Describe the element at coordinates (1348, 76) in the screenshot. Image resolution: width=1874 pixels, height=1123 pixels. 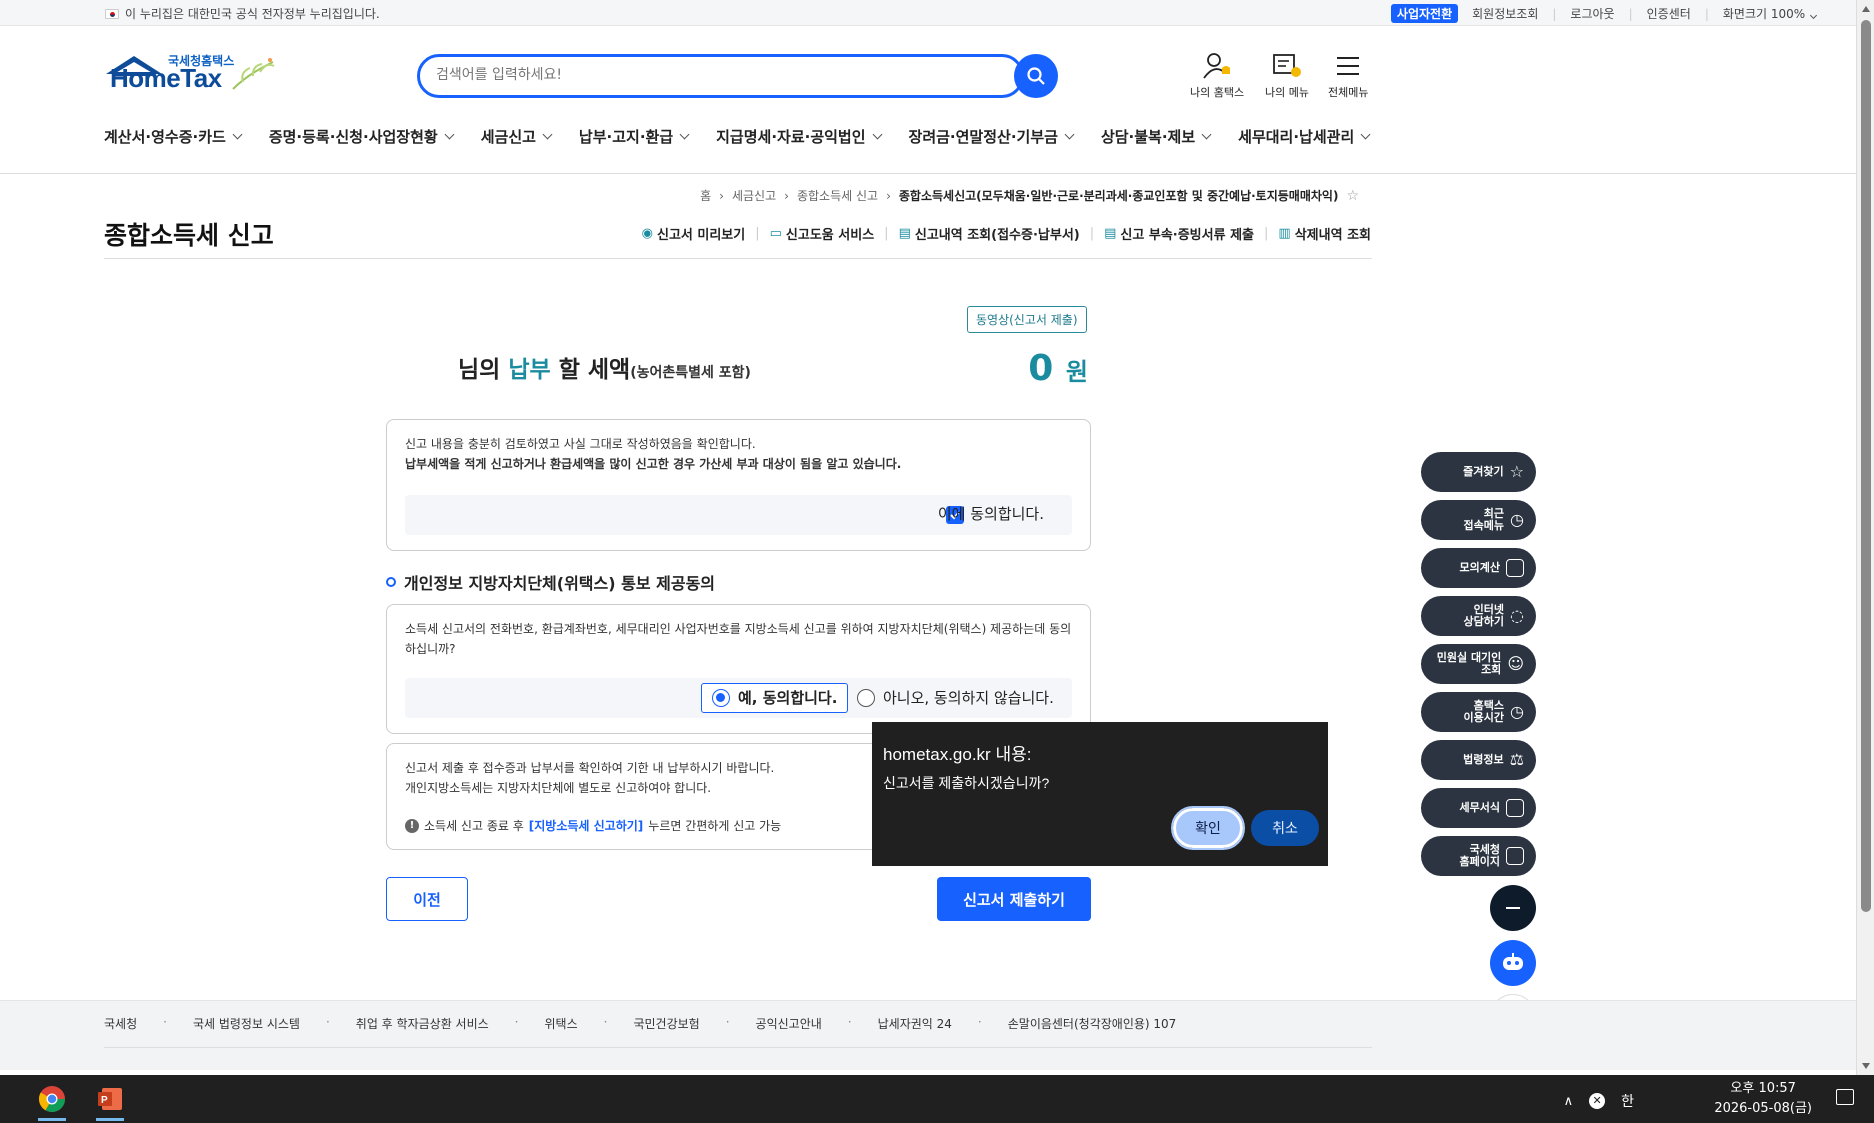
I see `all-menu-button: 전체메뉴` at that location.